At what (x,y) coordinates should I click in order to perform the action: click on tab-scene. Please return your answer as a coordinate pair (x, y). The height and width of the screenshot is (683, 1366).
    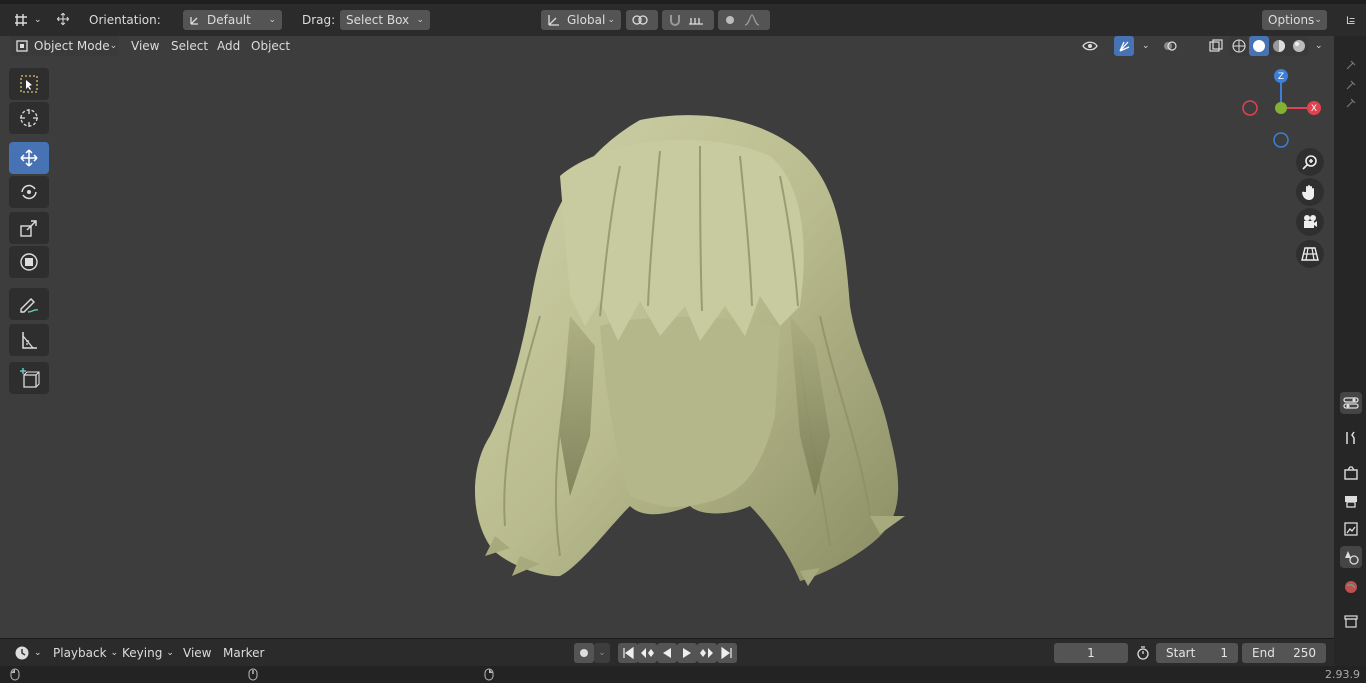
    Looking at the image, I should click on (1351, 557).